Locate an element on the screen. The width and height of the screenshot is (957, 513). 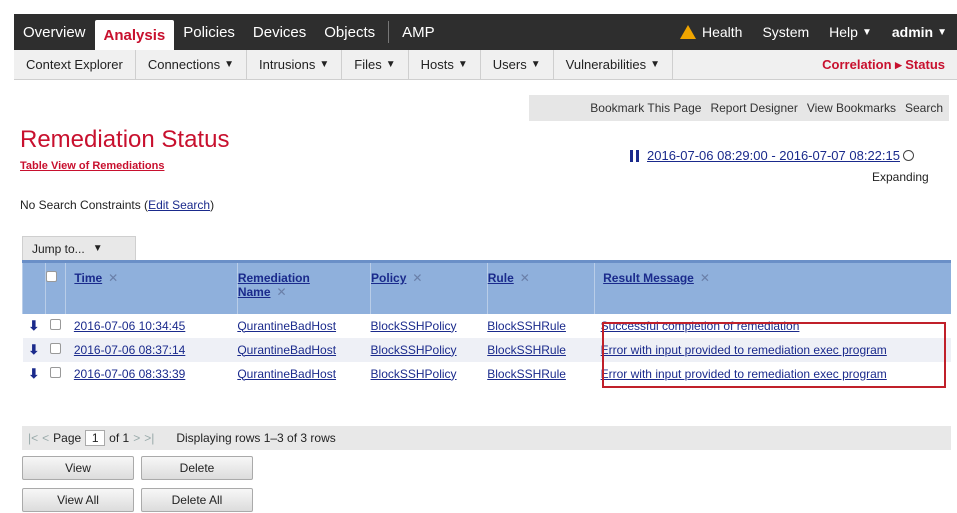
time-link: 2016-07-06 08:37:14 is located at coordinates (129, 350).